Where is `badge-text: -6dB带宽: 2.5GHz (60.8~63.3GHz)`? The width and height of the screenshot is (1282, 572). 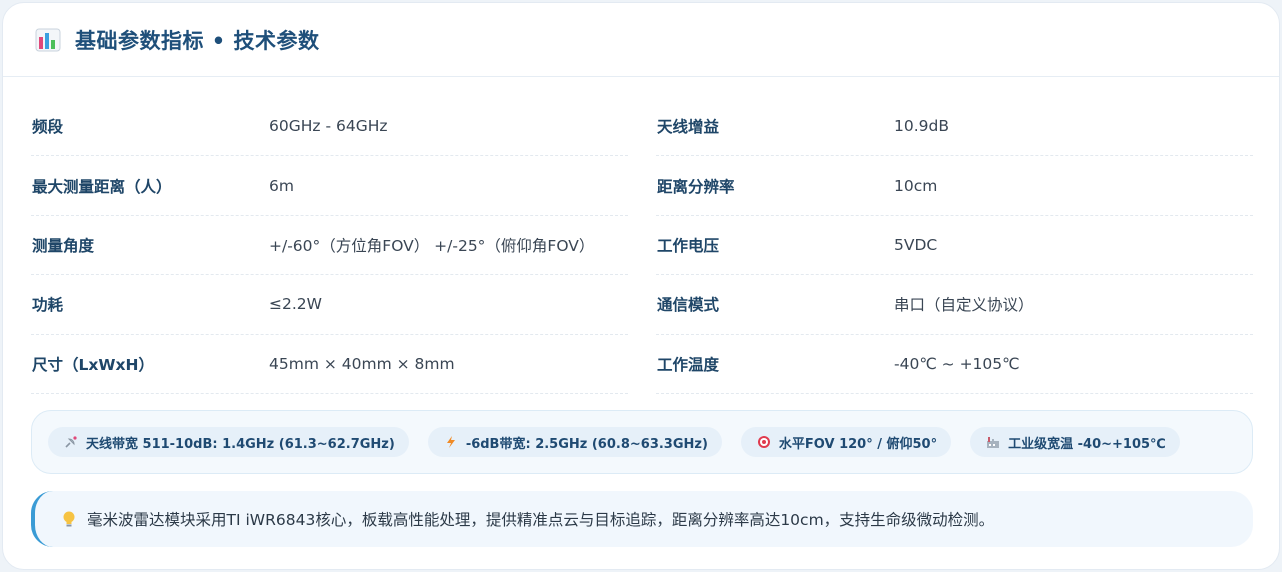 badge-text: -6dB带宽: 2.5GHz (60.8~63.3GHz) is located at coordinates (586, 444).